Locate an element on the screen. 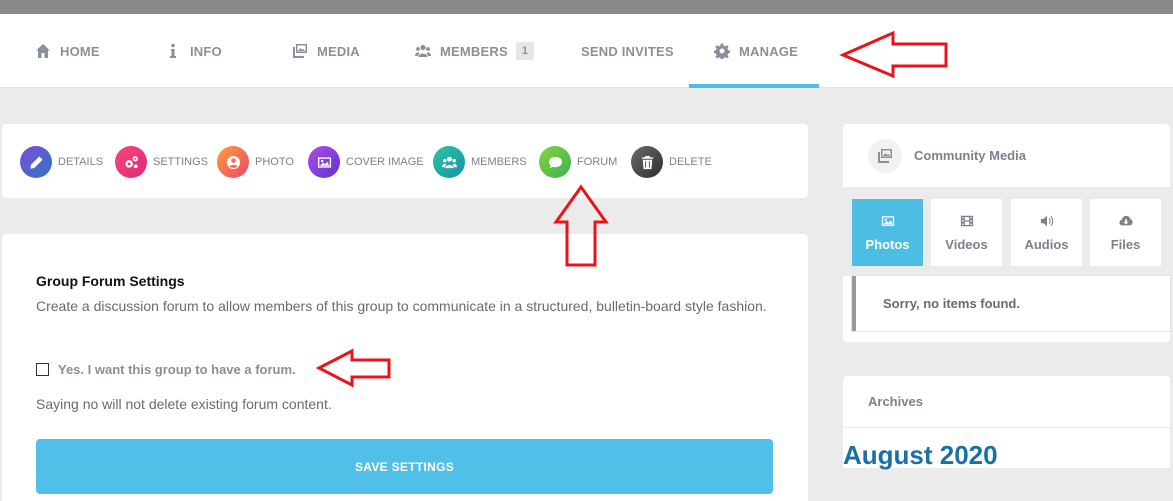  nav-home-label: HOME is located at coordinates (80, 51).